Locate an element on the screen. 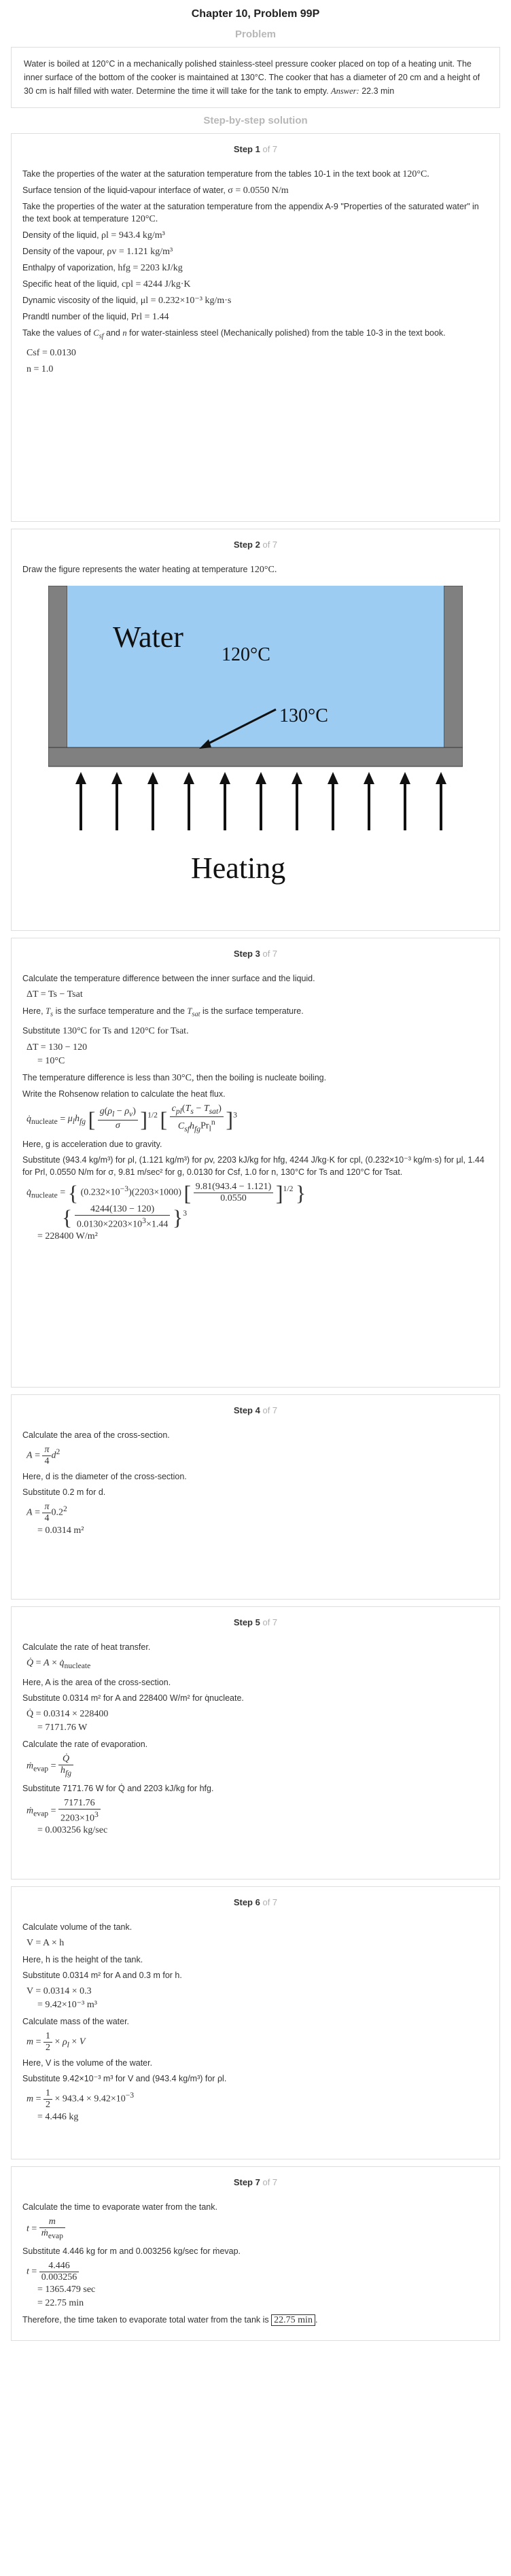 This screenshot has height=2576, width=511. text: Enthalpy of vaporization, is located at coordinates (69, 267).